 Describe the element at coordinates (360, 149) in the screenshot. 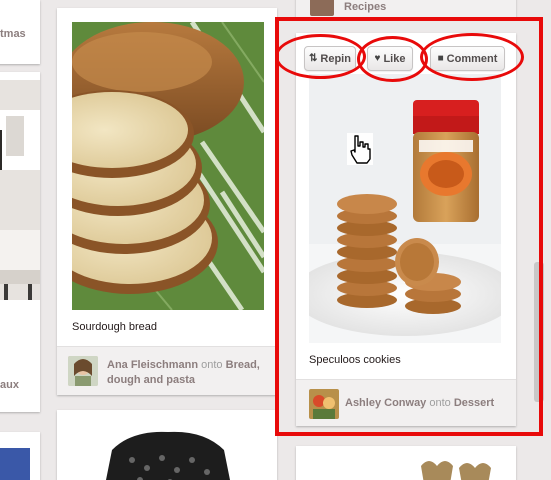

I see `hand-cursor-icon` at that location.